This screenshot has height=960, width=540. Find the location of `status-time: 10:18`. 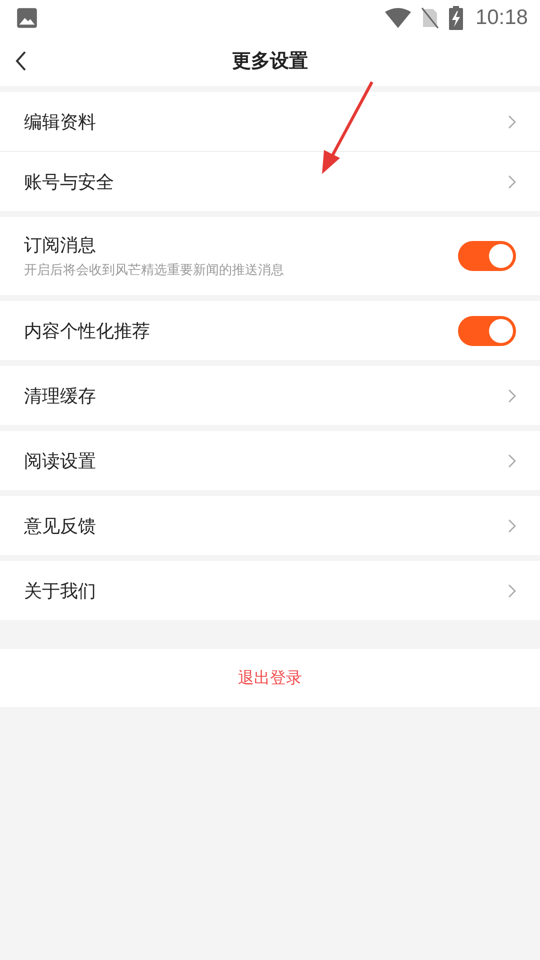

status-time: 10:18 is located at coordinates (501, 18).